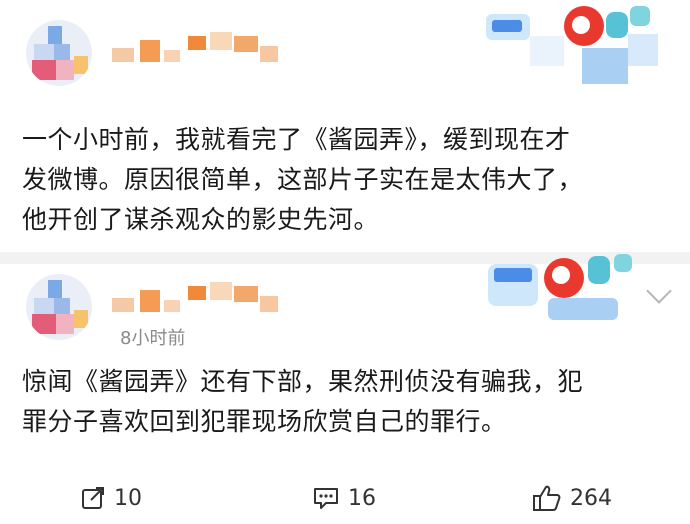 The height and width of the screenshot is (524, 690). Describe the element at coordinates (153, 338) in the screenshot. I see `post-time: 8小时前` at that location.